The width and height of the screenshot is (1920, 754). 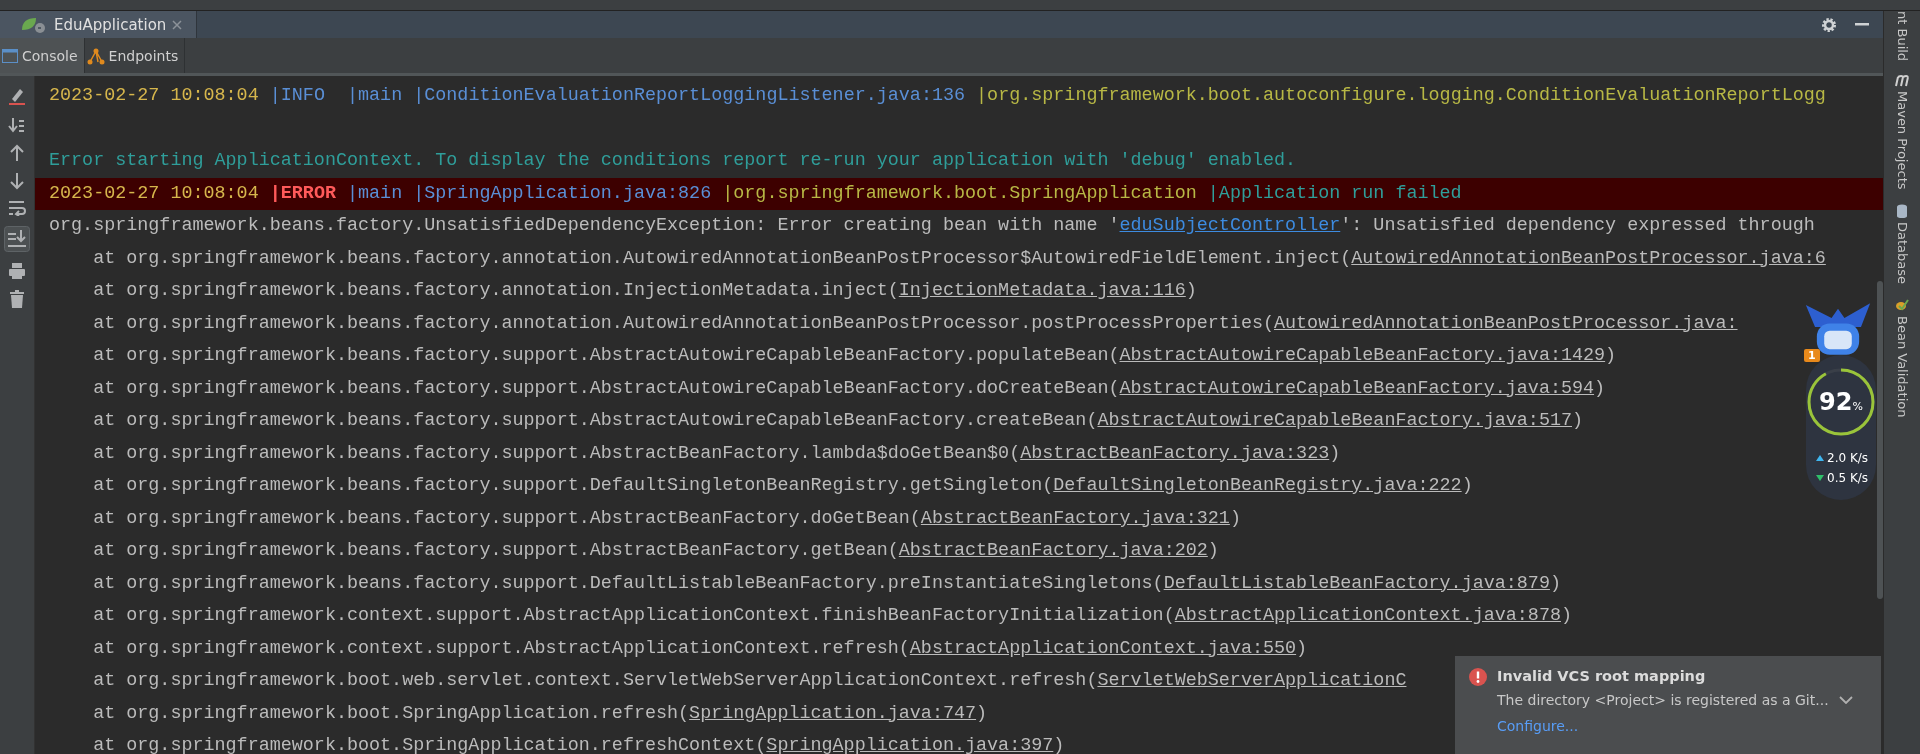 What do you see at coordinates (827, 583) in the screenshot?
I see `stack-frame: at org.springframework.beans.factory.support.DefaultListableBeanFactory.preInstantiateSingletons(DefaultListableBeanFactory.java:879)` at bounding box center [827, 583].